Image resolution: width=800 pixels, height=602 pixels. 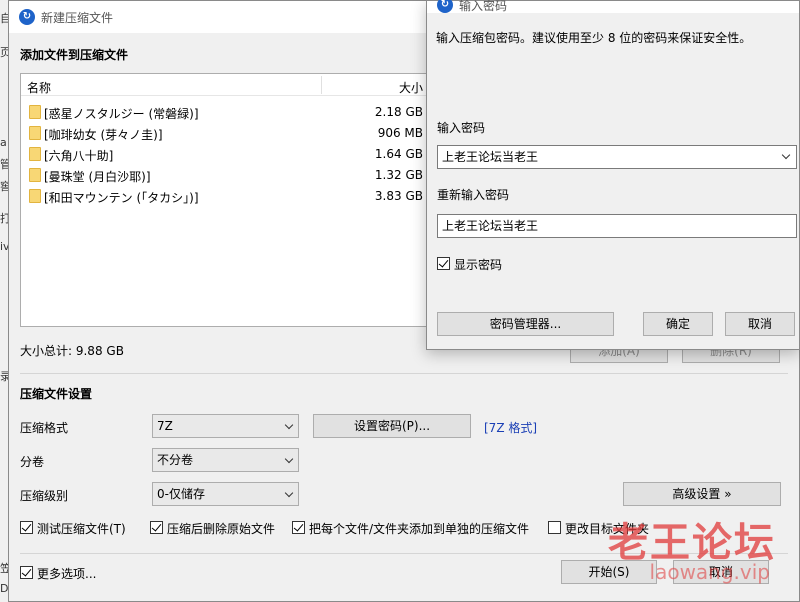 I want to click on dialog-cancel-button: 取消, so click(x=760, y=324).